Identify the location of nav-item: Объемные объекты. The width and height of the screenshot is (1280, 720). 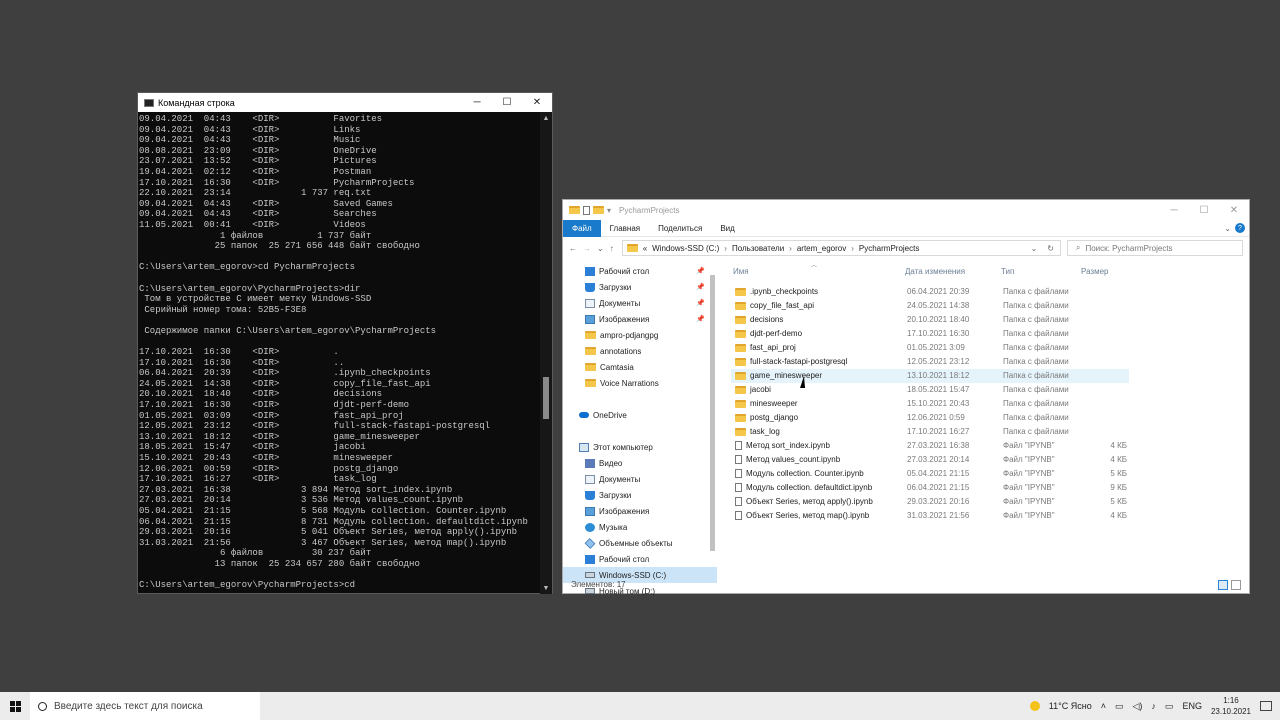
(640, 543).